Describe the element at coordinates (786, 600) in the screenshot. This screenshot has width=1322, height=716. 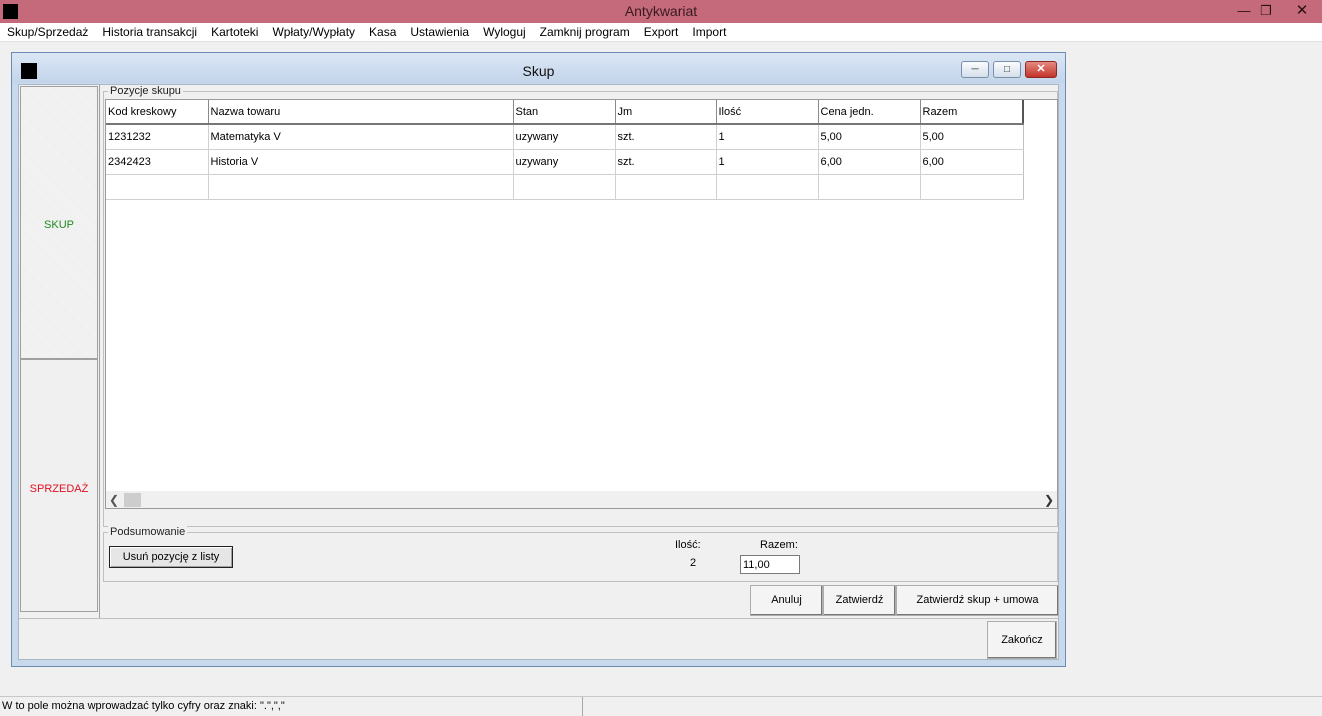
I see `cancel-button: Anuluj` at that location.